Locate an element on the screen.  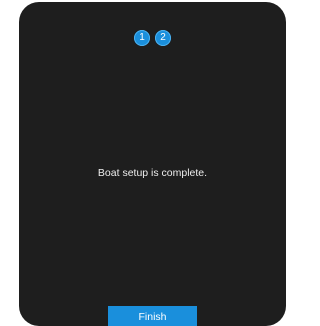
finish-button: Finish is located at coordinates (152, 316).